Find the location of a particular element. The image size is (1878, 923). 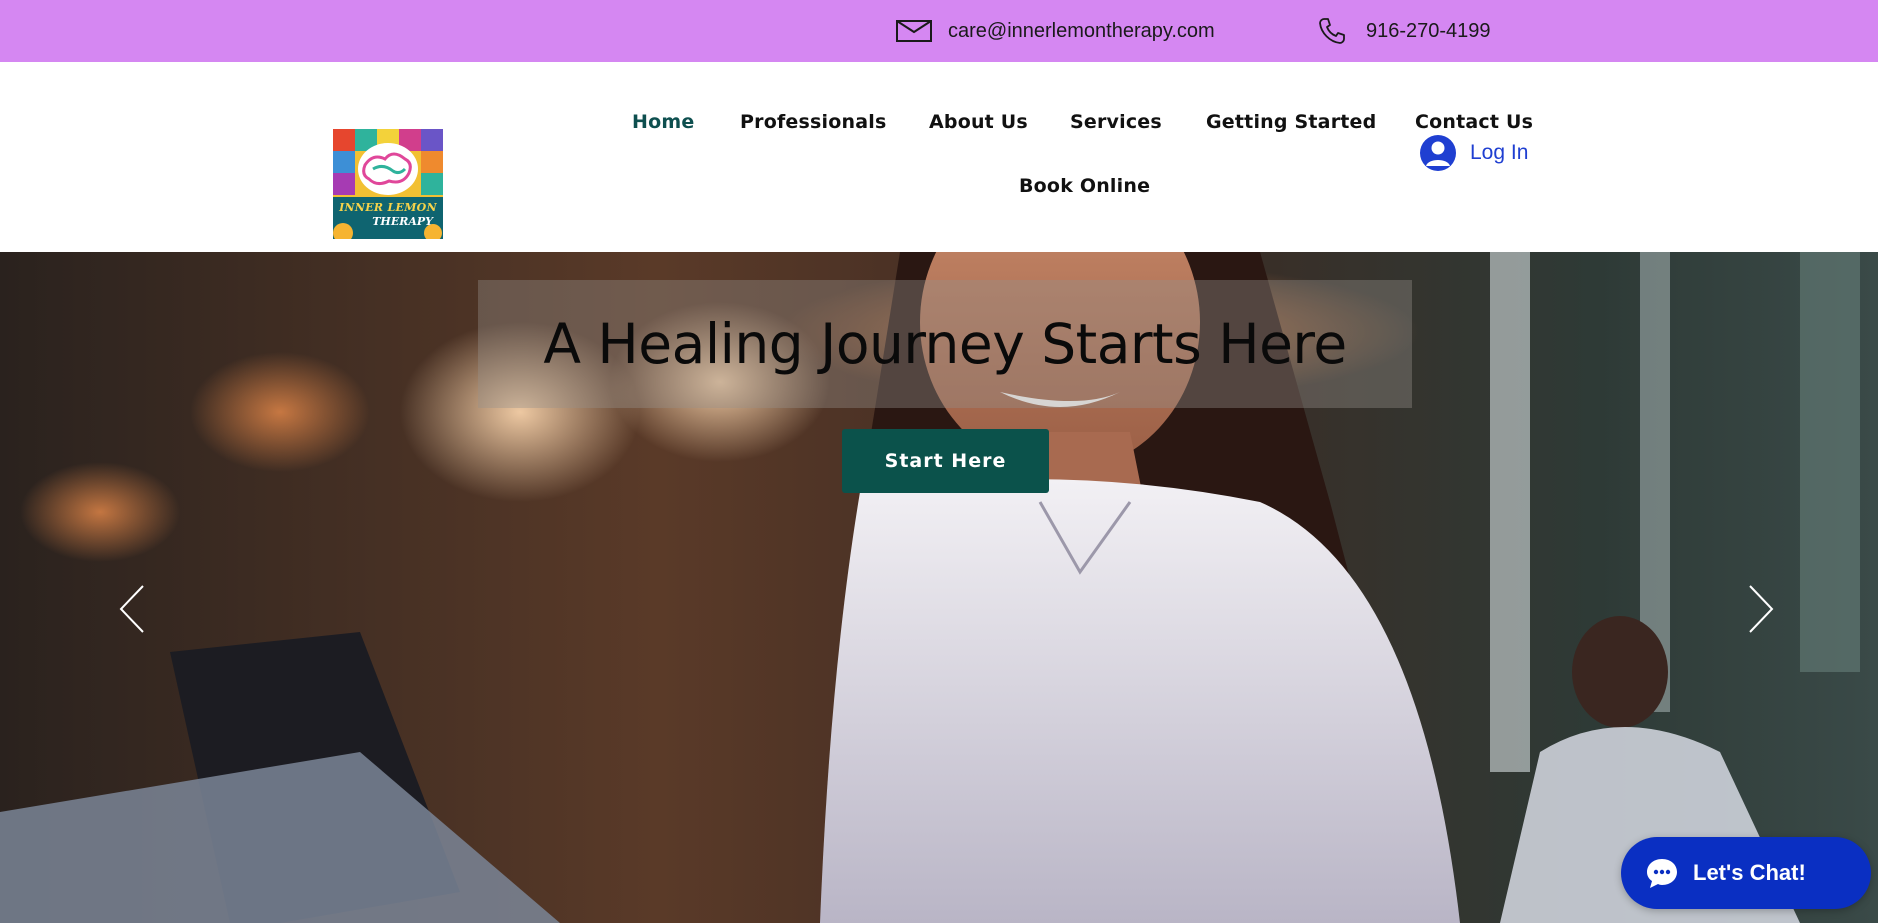

email-text: care@innerlemontherapy.com is located at coordinates (1081, 30).